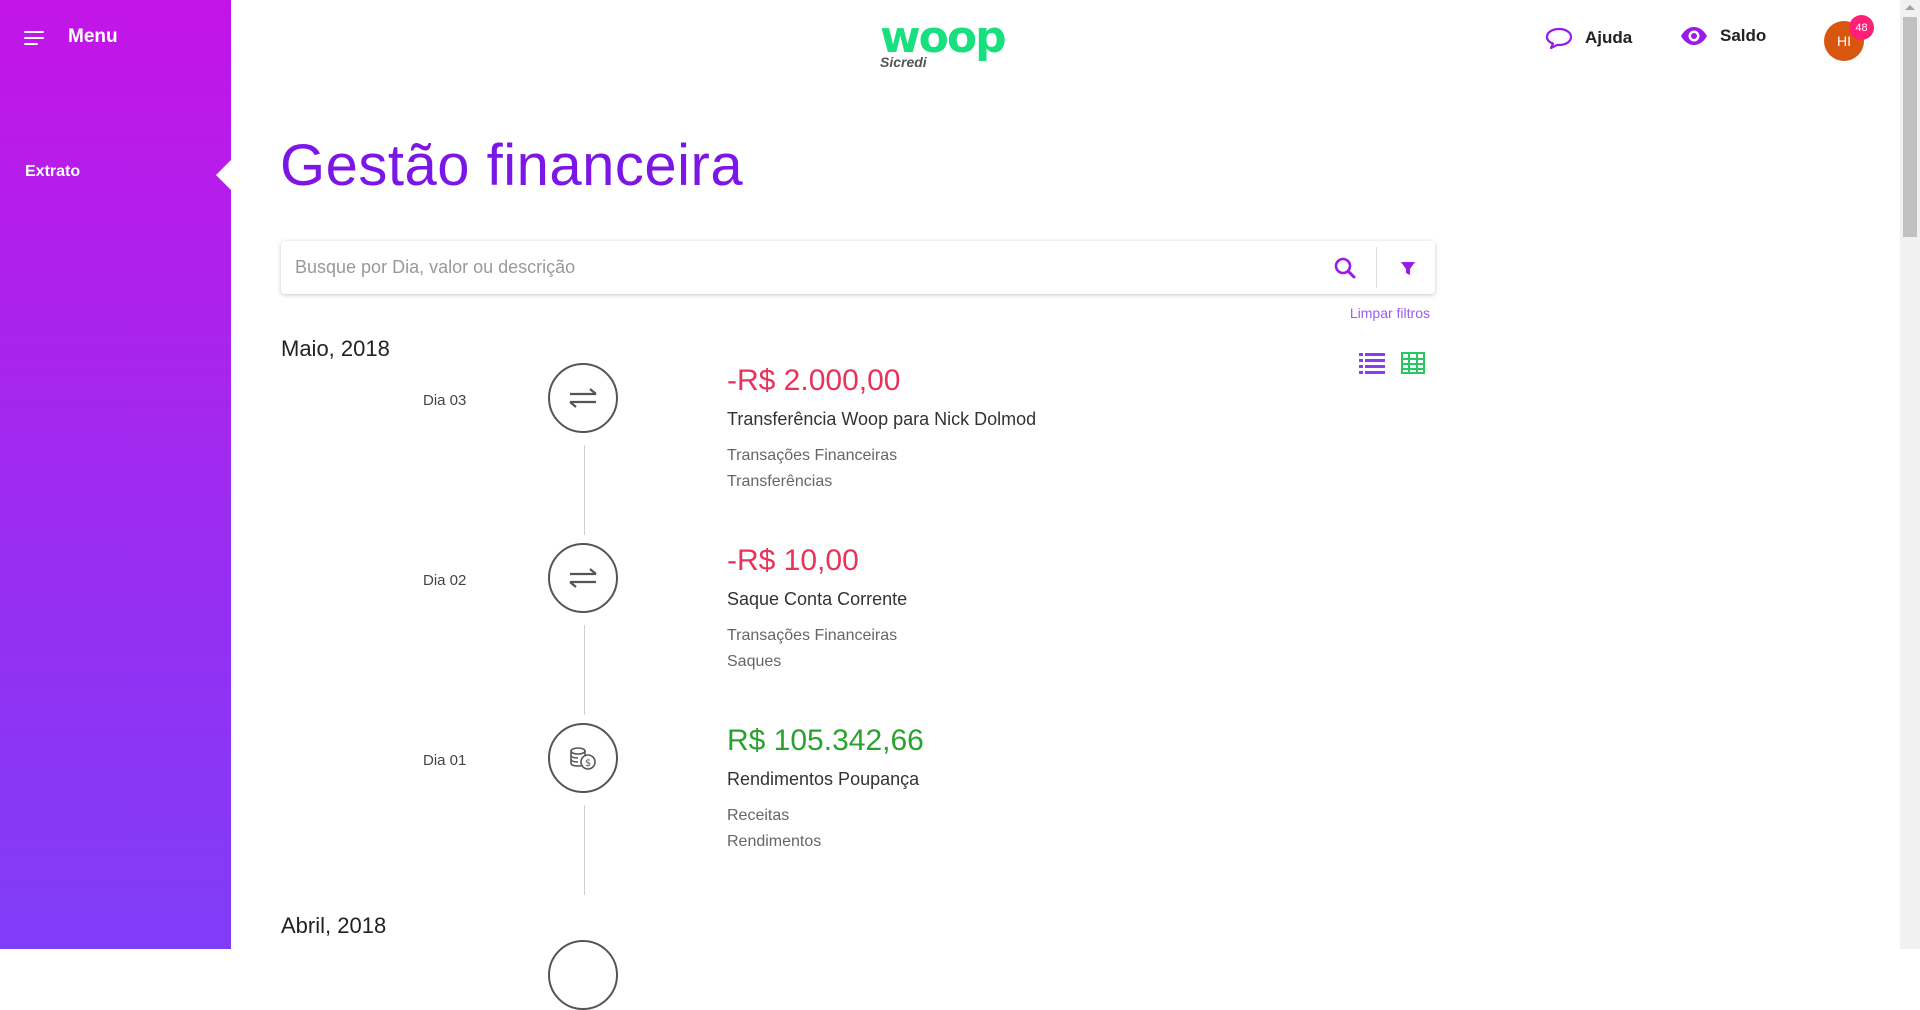 This screenshot has width=1920, height=1010. What do you see at coordinates (882, 419) in the screenshot?
I see `transaction-description: Transferência Woop para Nick Dolmod` at bounding box center [882, 419].